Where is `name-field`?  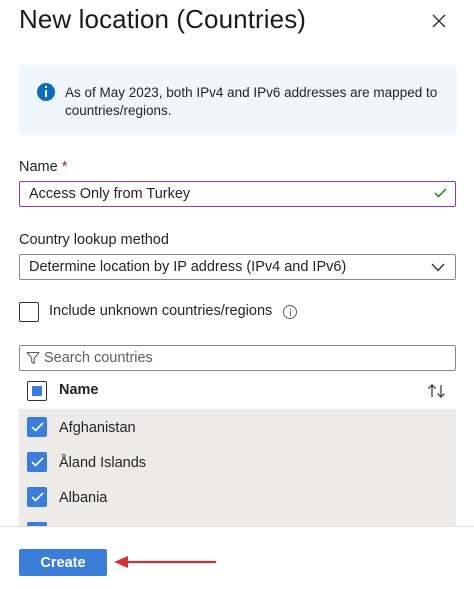 name-field is located at coordinates (237, 194).